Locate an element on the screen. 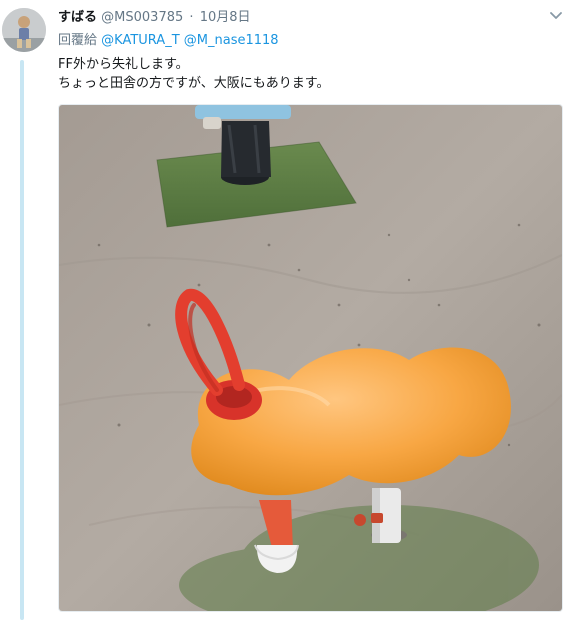 This screenshot has width=580, height=622. handle: @MS003785 is located at coordinates (142, 17).